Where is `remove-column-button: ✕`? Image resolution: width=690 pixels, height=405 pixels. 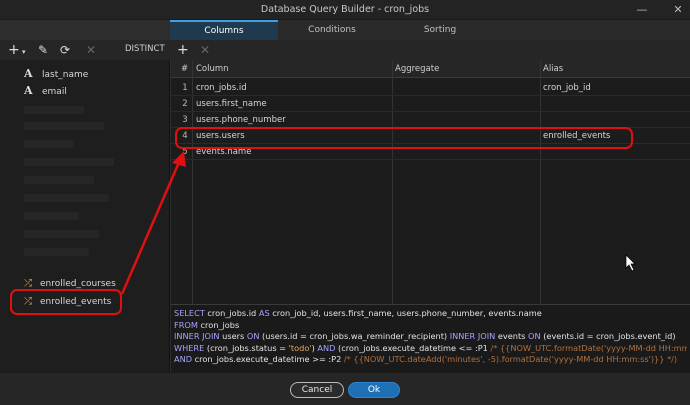
remove-column-button: ✕ is located at coordinates (205, 50).